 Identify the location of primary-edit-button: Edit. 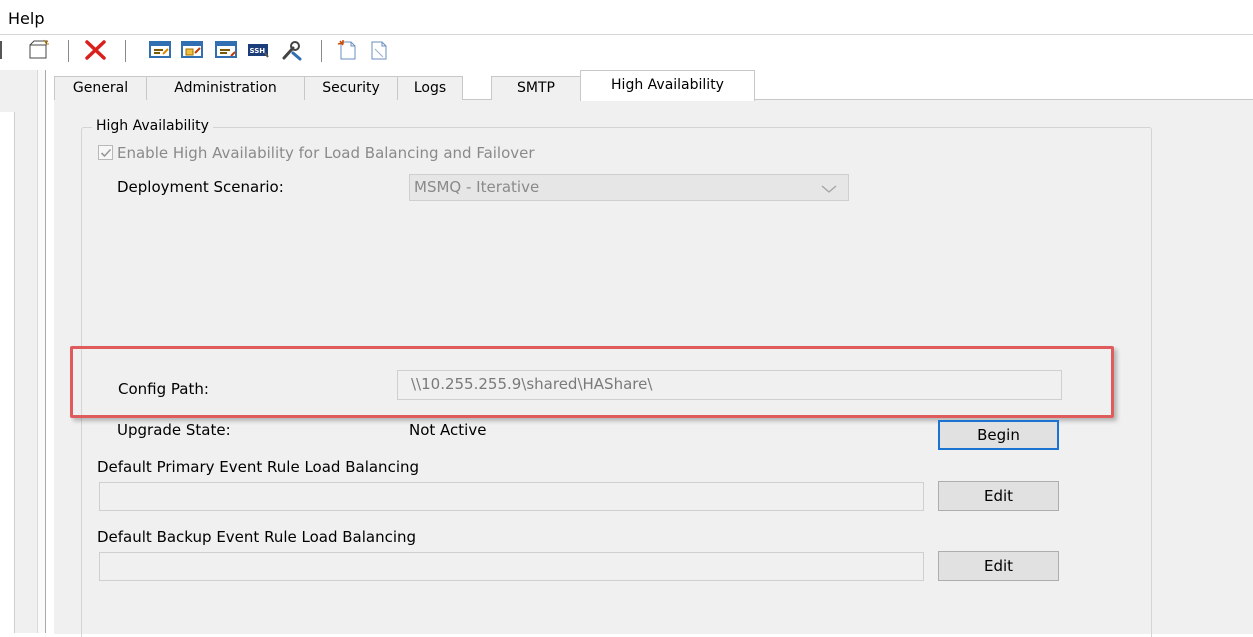
(998, 496).